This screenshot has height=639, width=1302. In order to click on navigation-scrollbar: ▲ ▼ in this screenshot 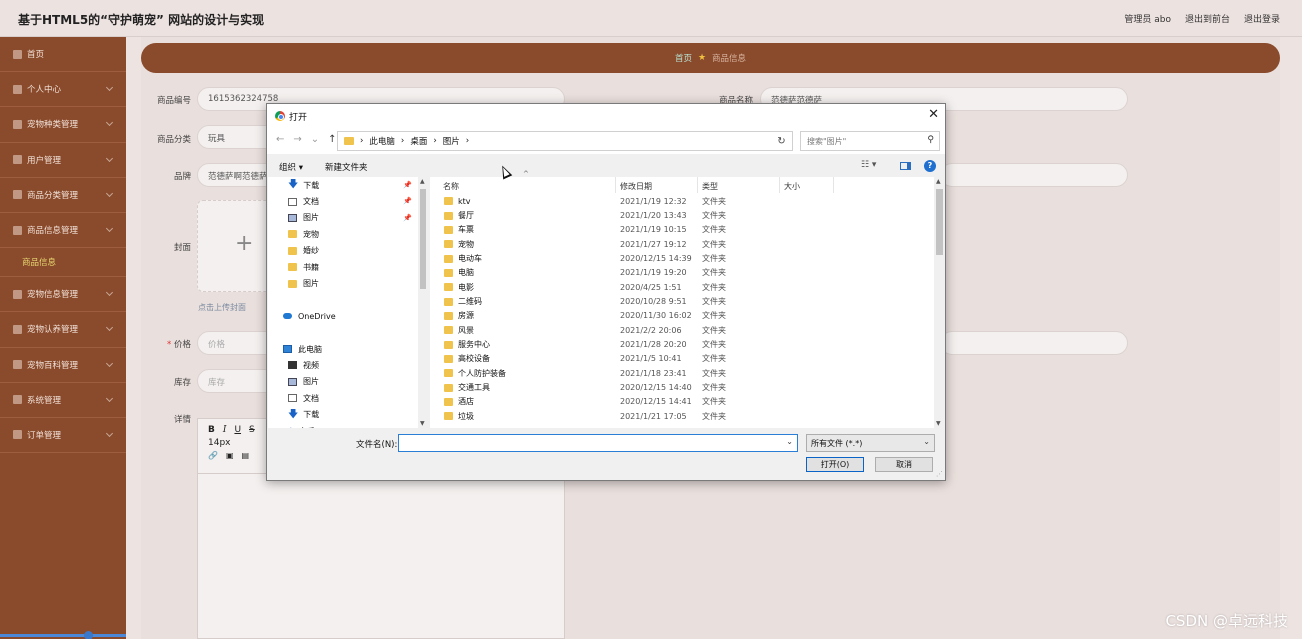, I will do `click(423, 302)`.